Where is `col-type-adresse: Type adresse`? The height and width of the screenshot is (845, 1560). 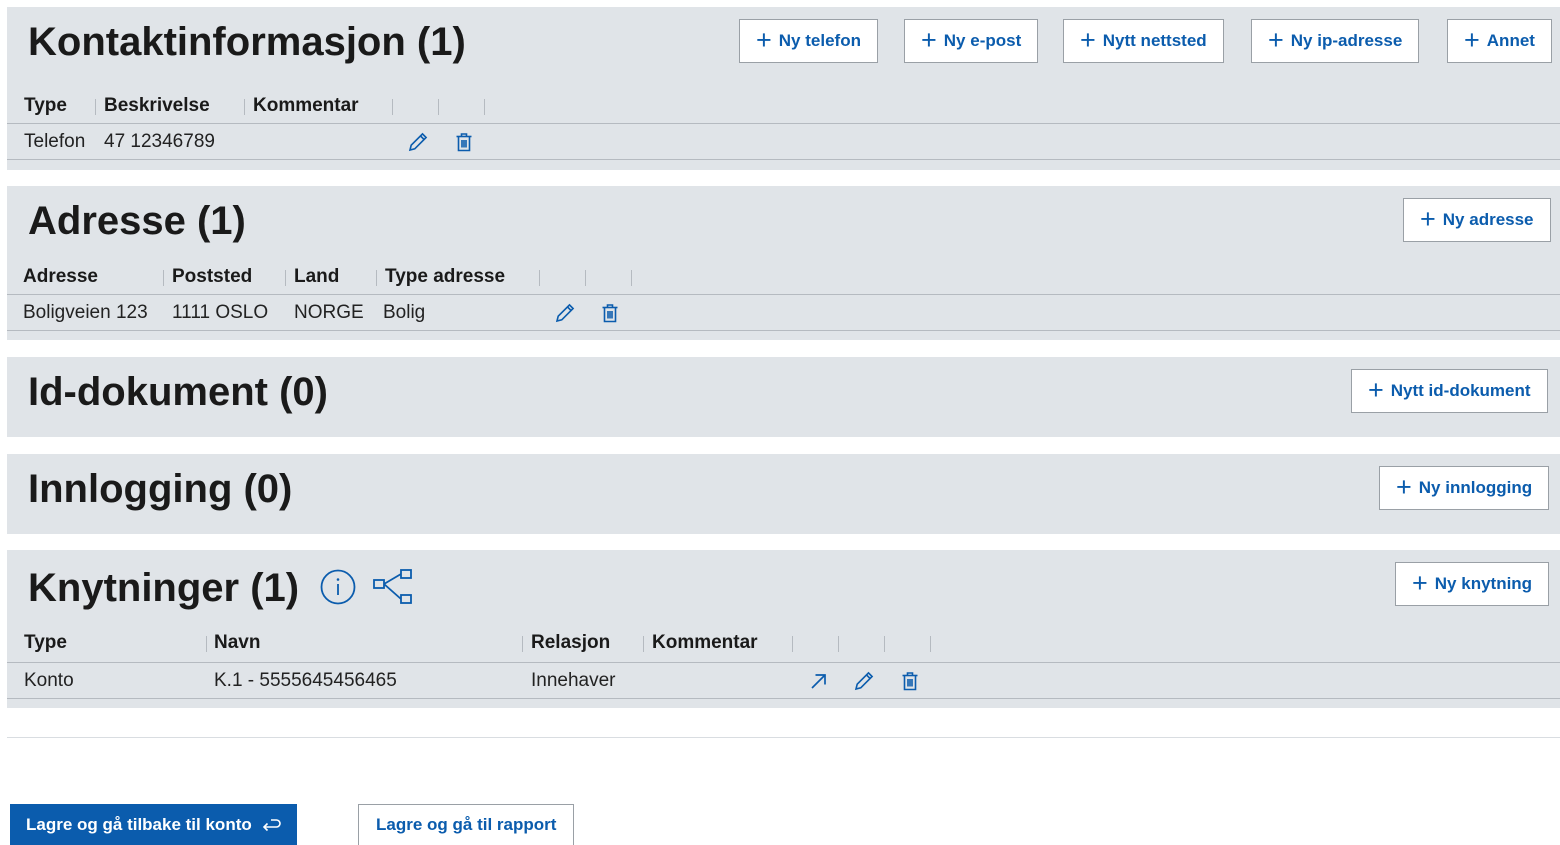 col-type-adresse: Type adresse is located at coordinates (445, 276).